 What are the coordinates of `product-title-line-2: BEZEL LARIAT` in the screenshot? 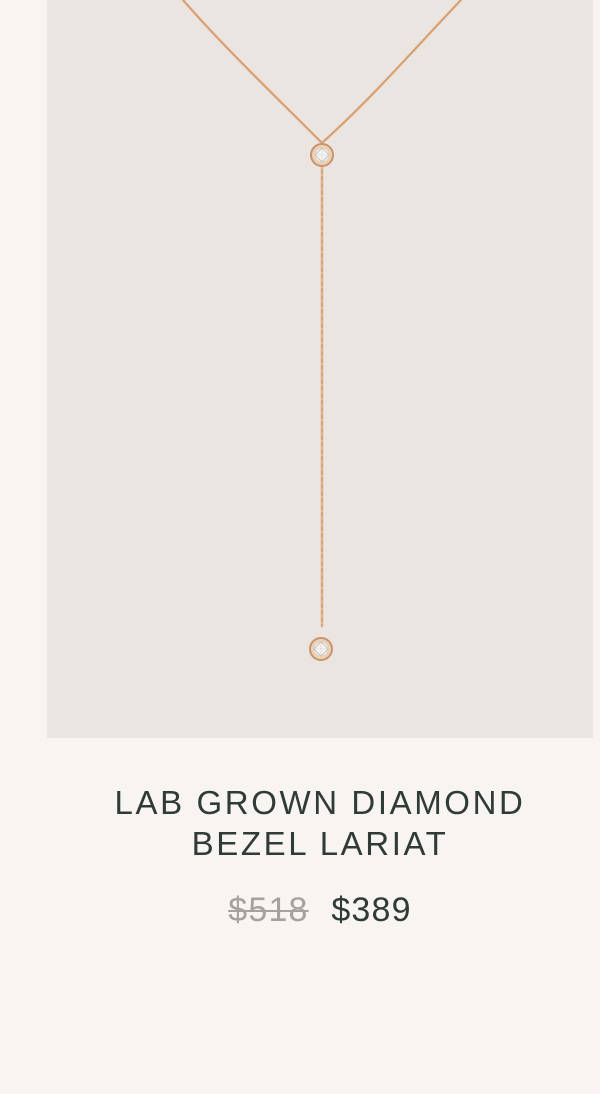 It's located at (320, 843).